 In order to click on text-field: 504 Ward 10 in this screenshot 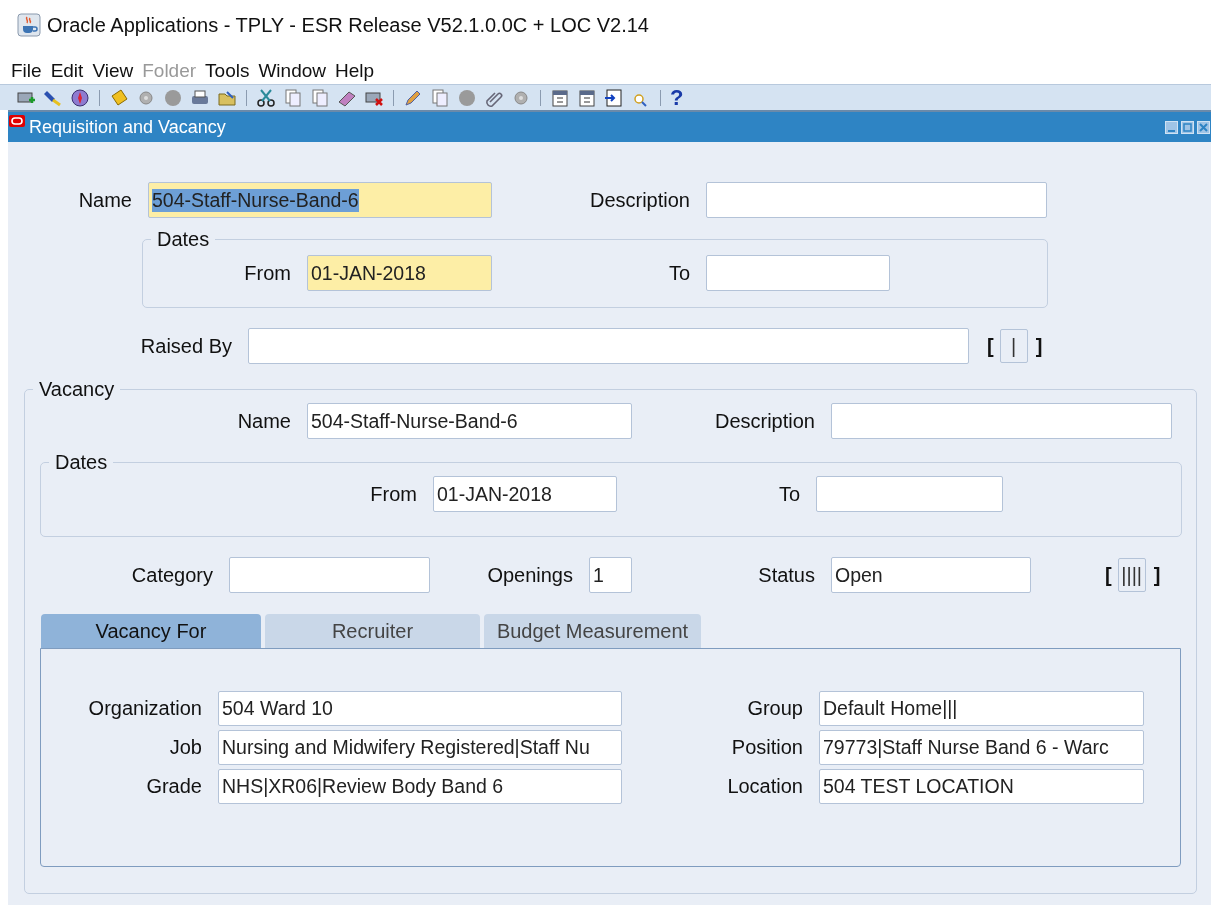, I will do `click(420, 708)`.